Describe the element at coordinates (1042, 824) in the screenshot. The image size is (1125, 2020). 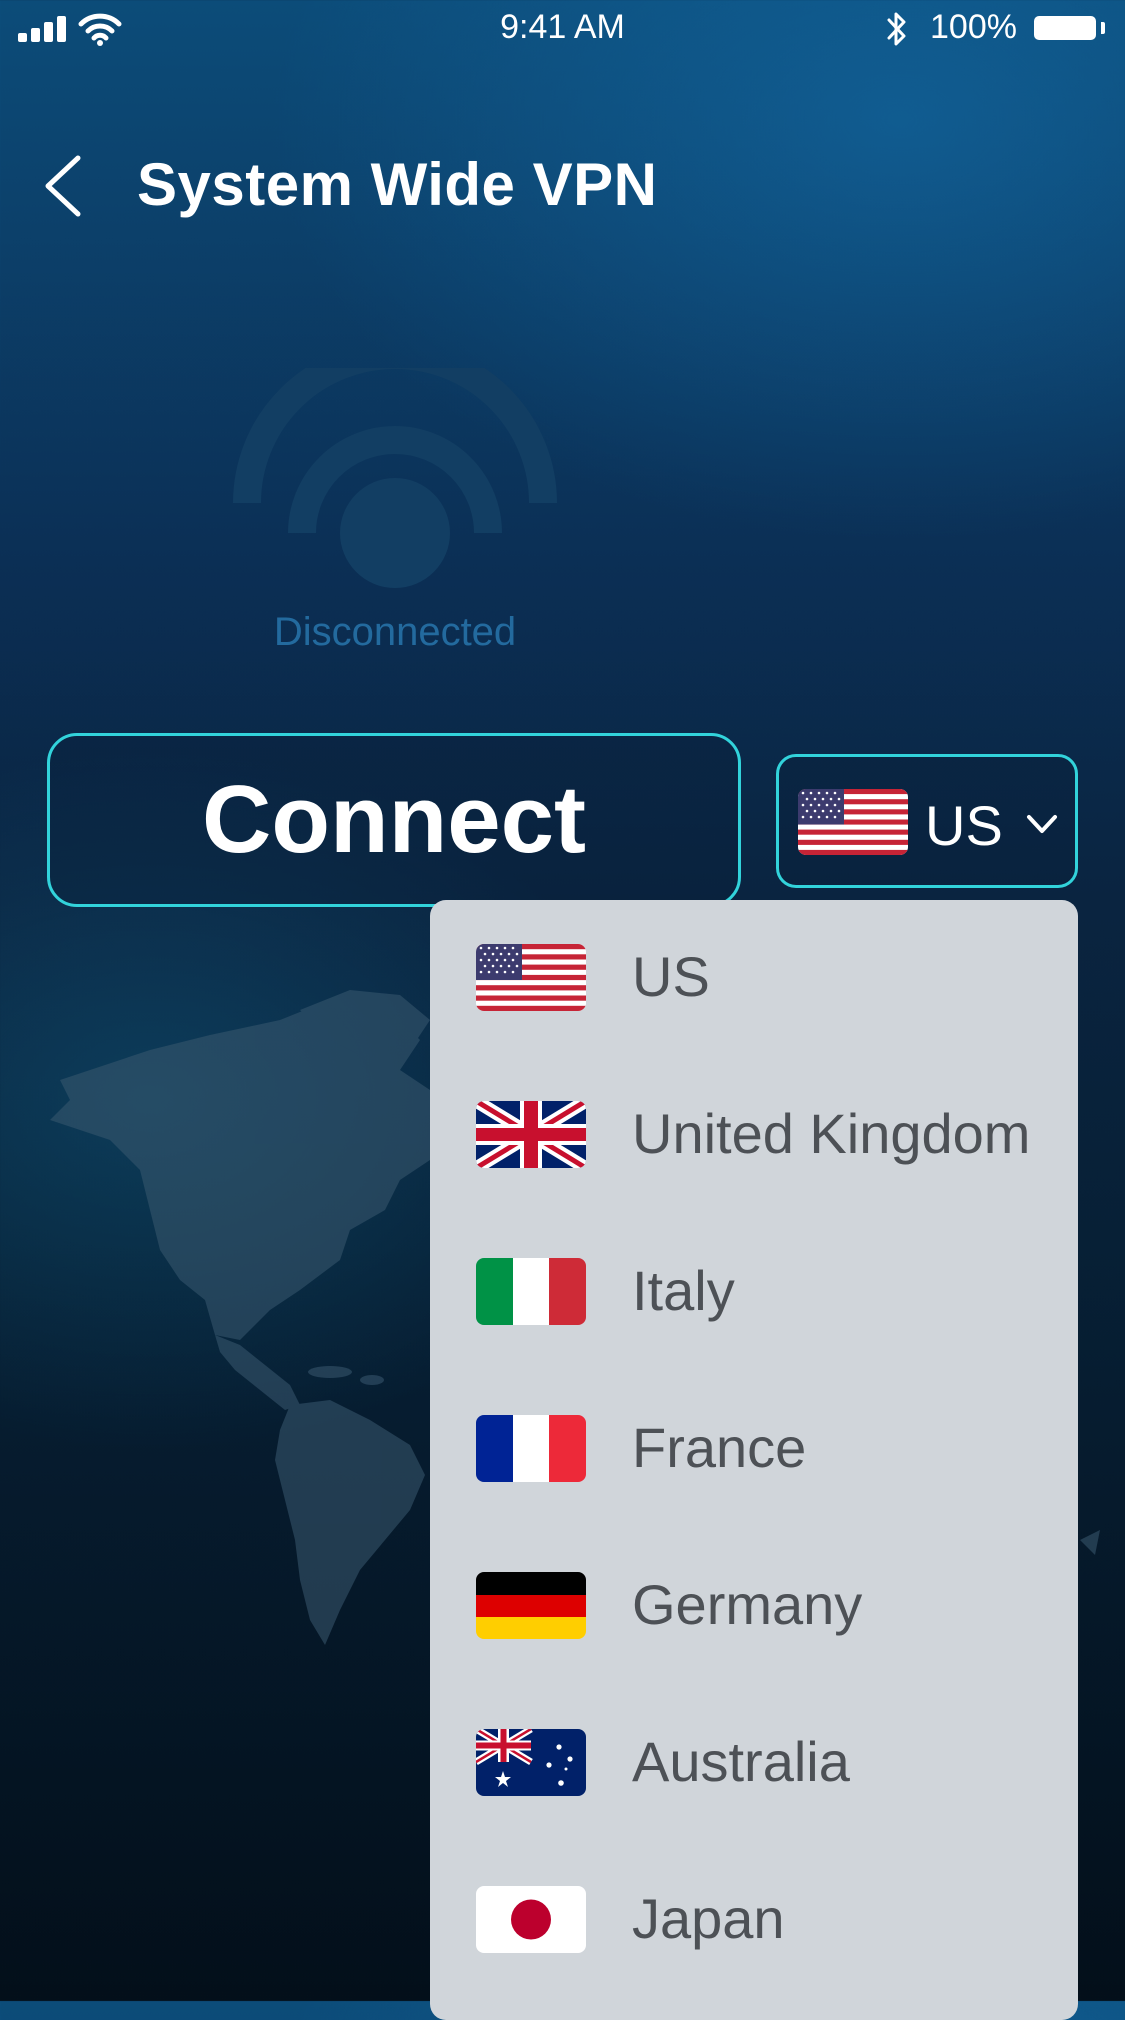
I see `chevron-down-icon` at that location.